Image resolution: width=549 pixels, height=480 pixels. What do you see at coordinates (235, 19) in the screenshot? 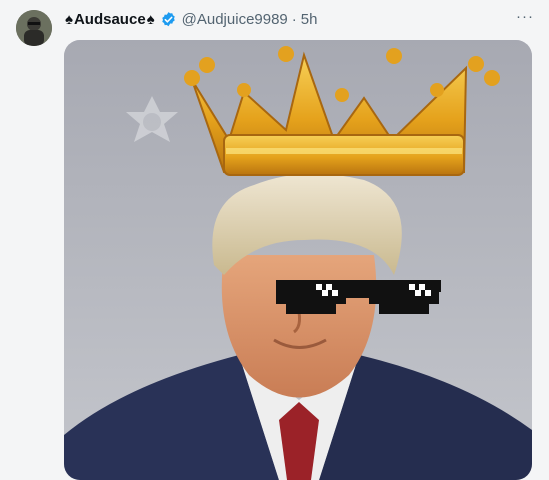
I see `user-handle: @Audjuice9989` at bounding box center [235, 19].